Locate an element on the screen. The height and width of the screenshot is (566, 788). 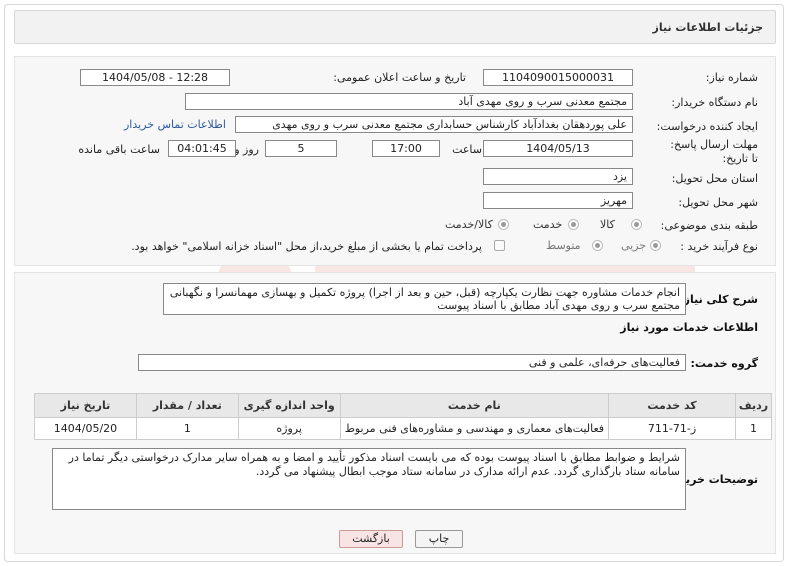
col-quantity: تعداد / مقدار is located at coordinates (187, 405).